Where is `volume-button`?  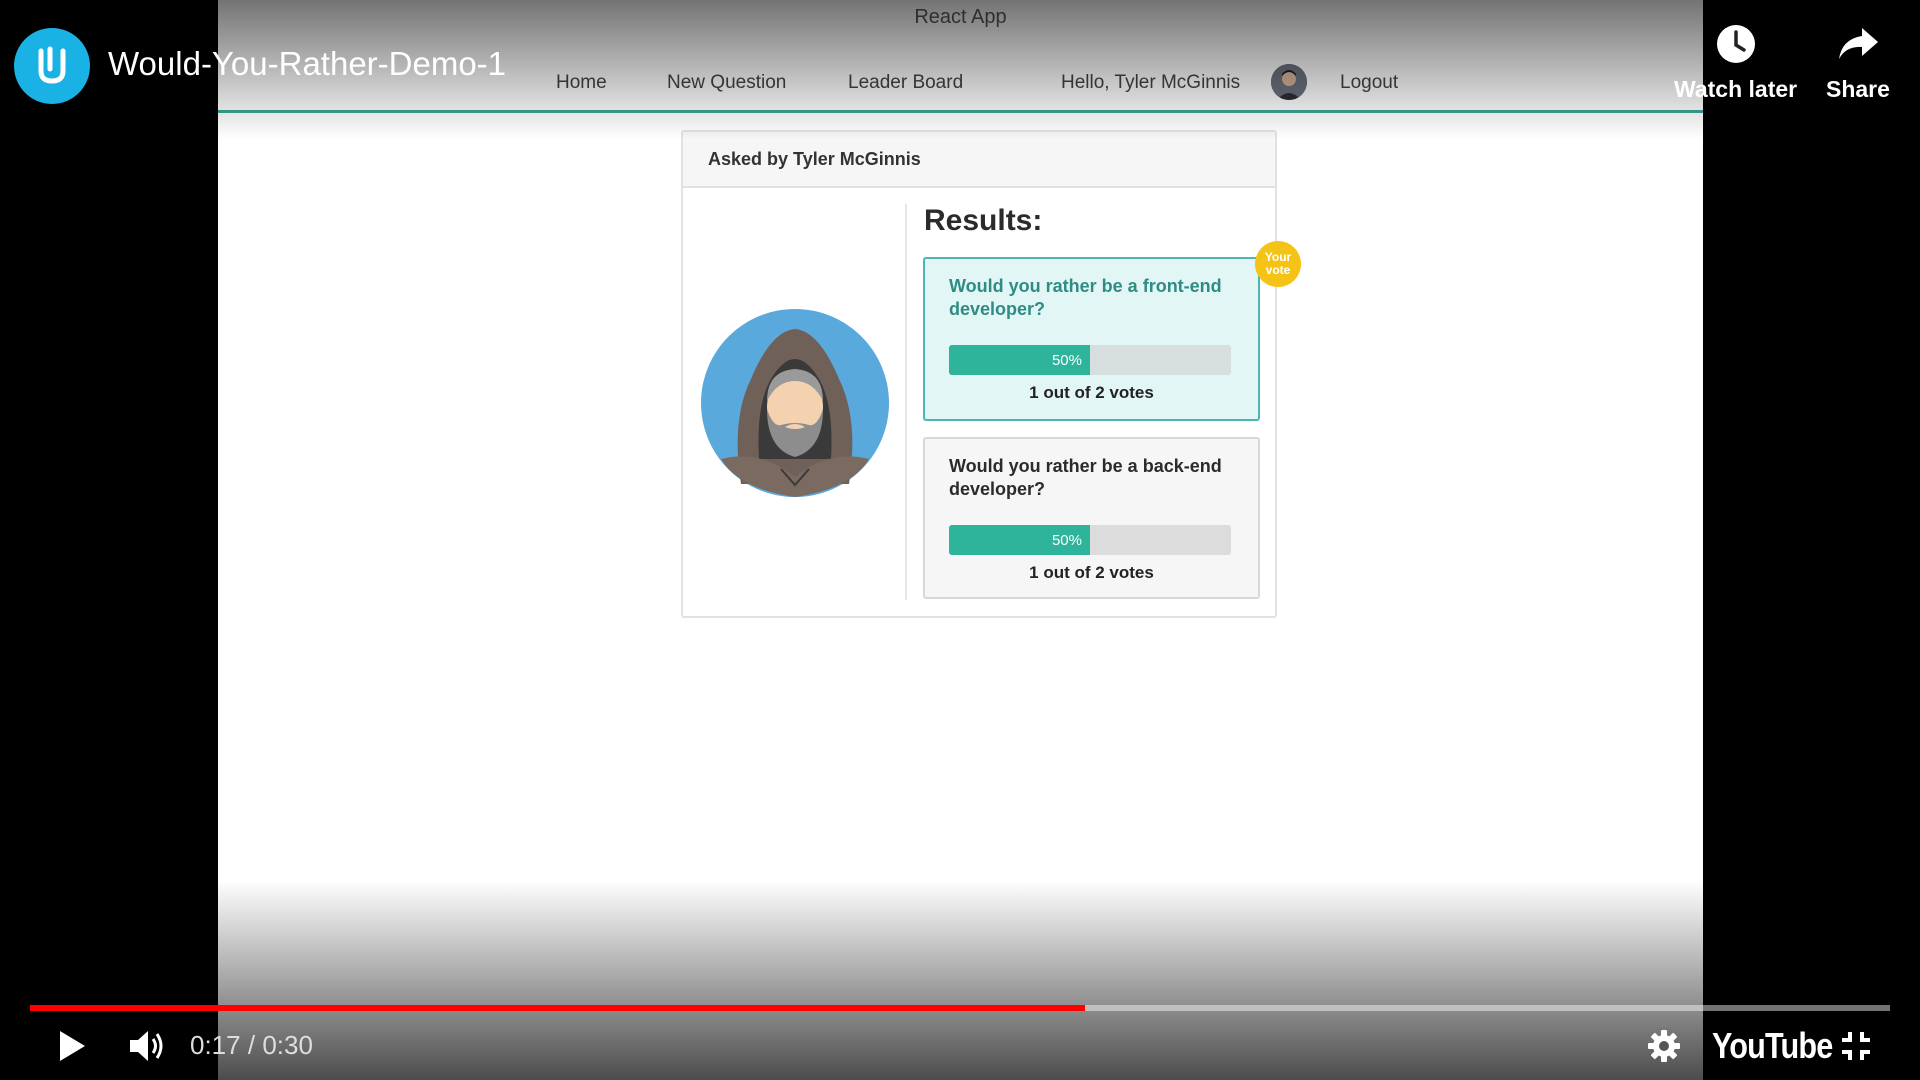 volume-button is located at coordinates (148, 1046).